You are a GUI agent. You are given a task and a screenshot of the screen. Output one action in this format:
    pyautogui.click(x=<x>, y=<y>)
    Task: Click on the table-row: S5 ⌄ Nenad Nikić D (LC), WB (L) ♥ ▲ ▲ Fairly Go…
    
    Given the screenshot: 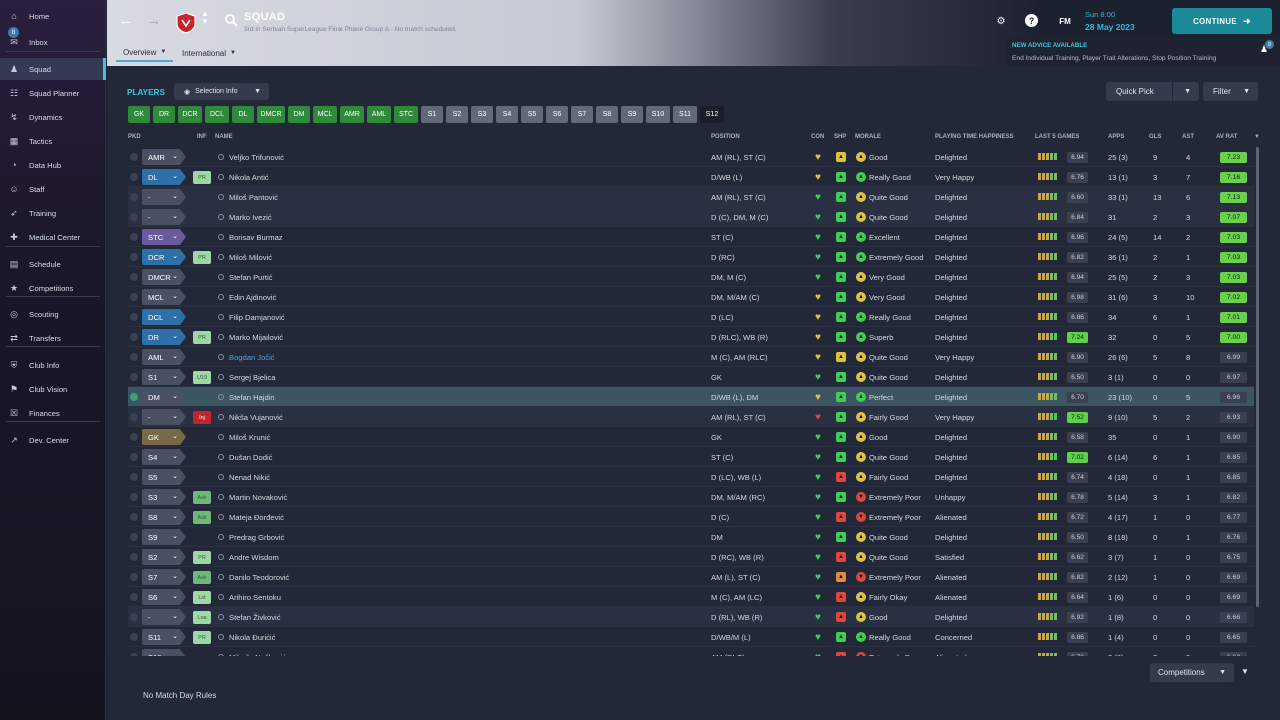 What is the action you would take?
    pyautogui.click(x=691, y=477)
    